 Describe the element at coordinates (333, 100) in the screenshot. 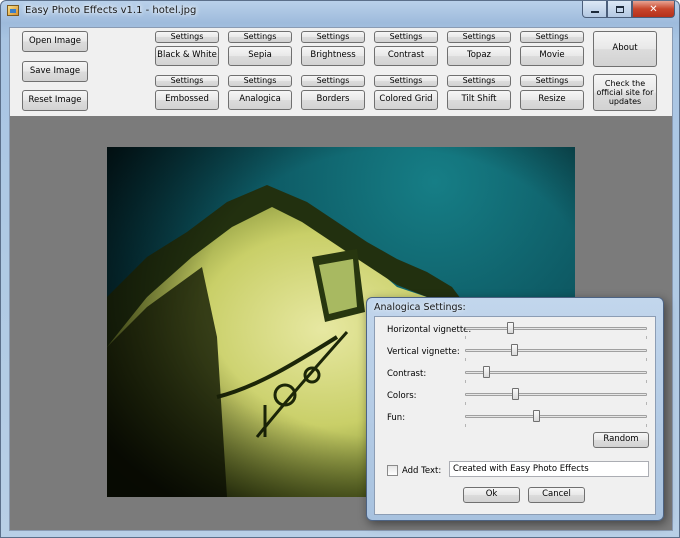

I see `borders-button: Borders` at that location.